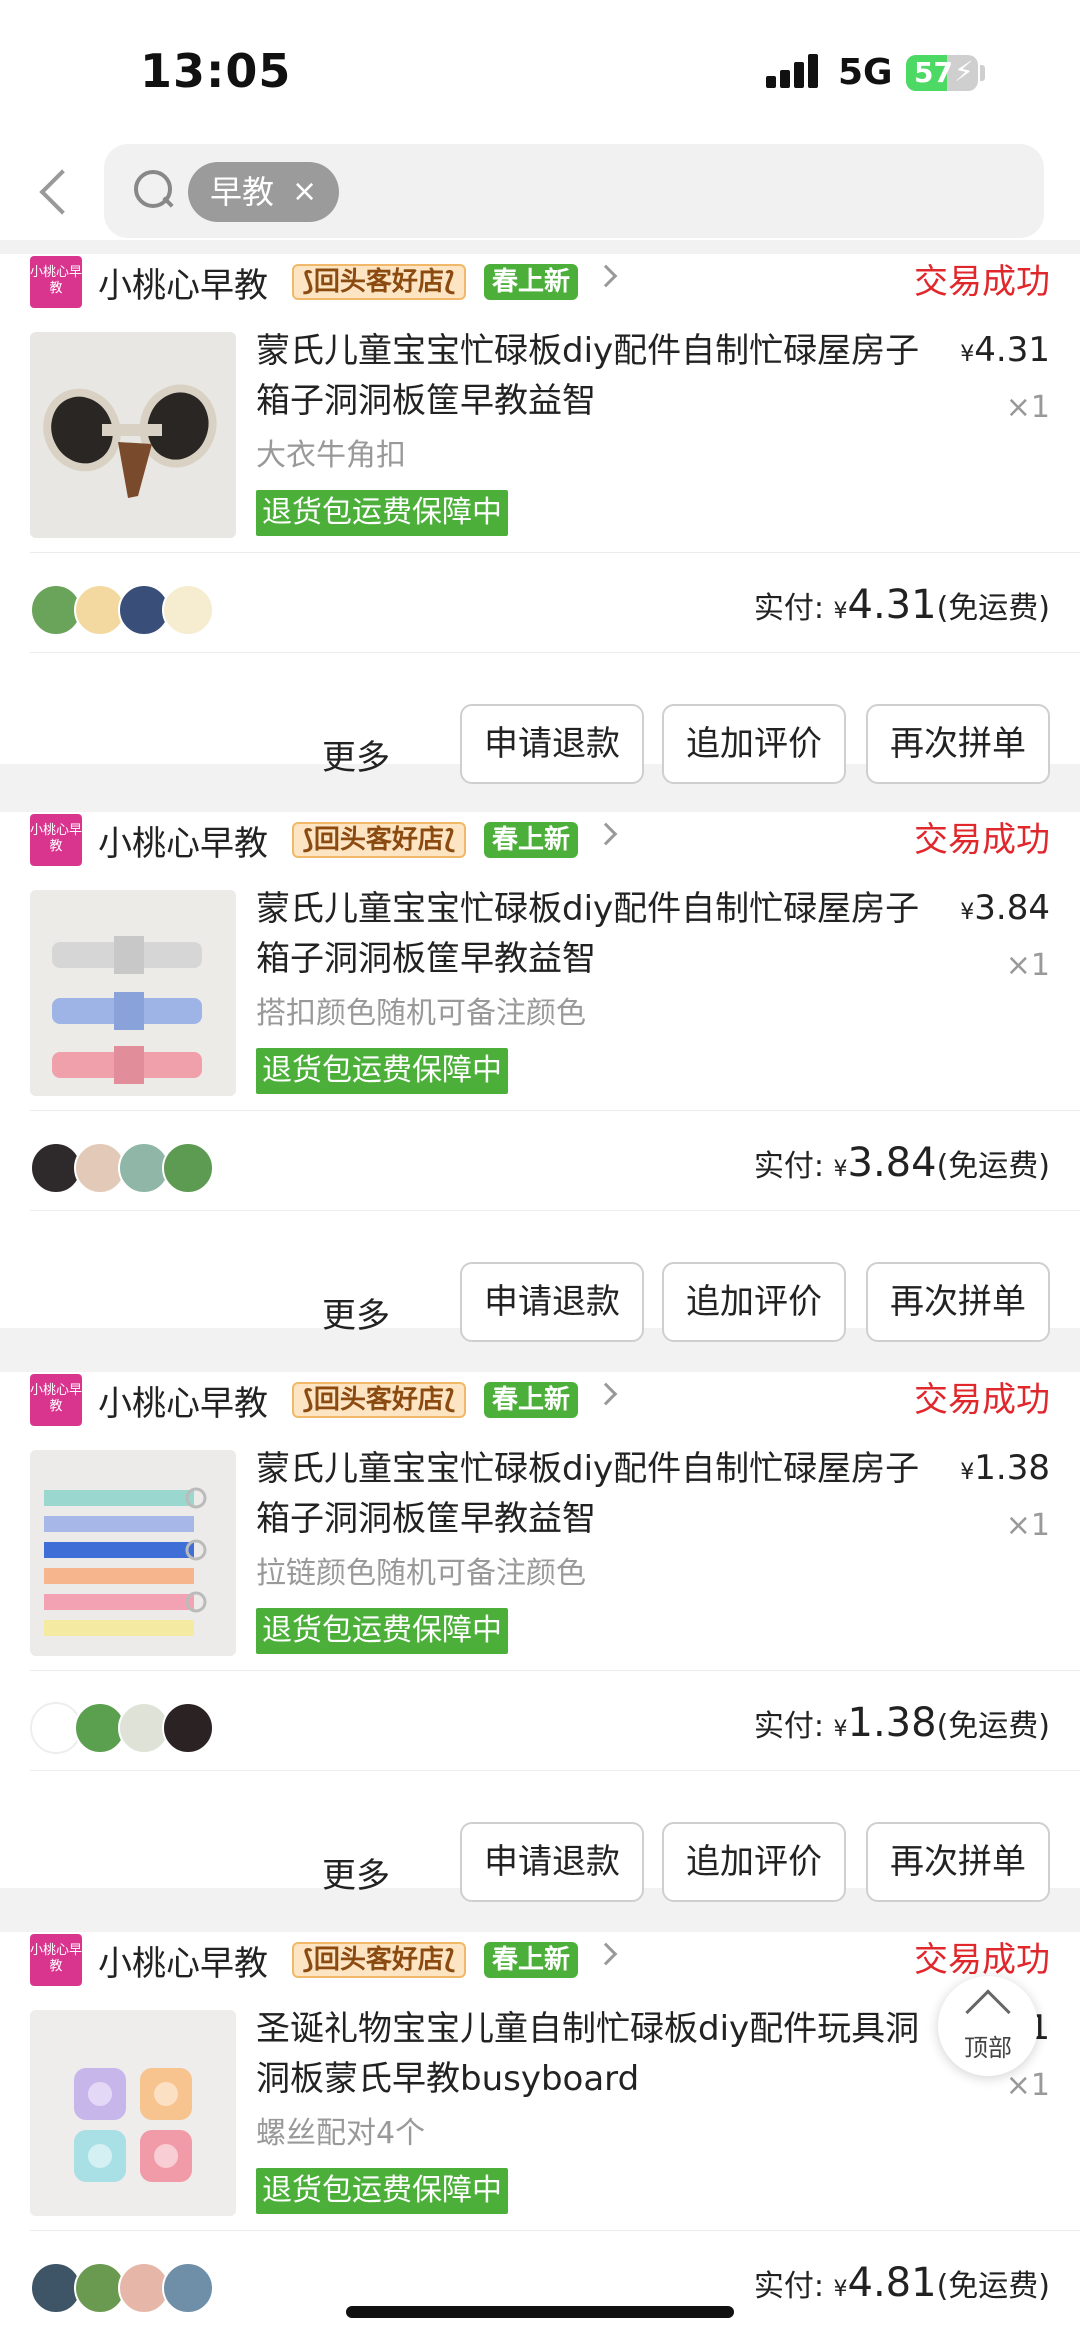 The width and height of the screenshot is (1080, 2341). What do you see at coordinates (55, 192) in the screenshot?
I see `back-icon` at bounding box center [55, 192].